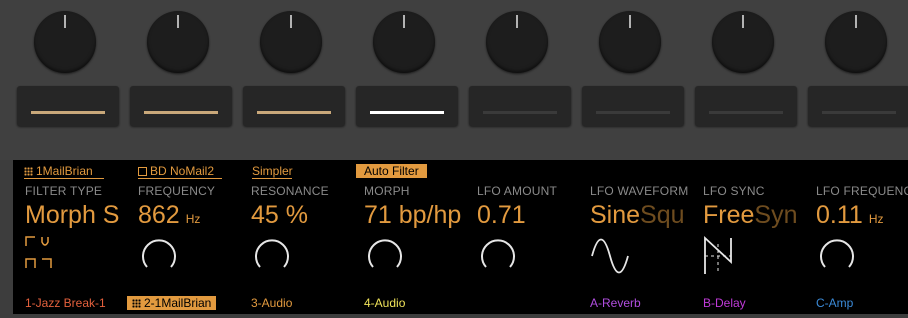  I want to click on param-name-frequency: FREQUENCY, so click(177, 191).